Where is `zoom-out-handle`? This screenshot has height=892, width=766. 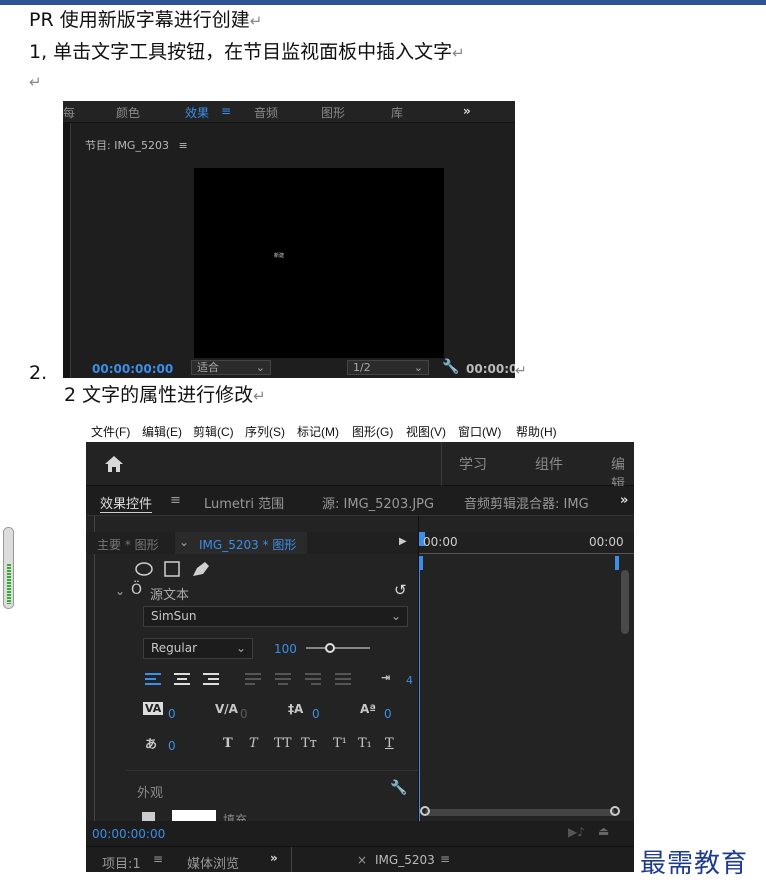
zoom-out-handle is located at coordinates (425, 811).